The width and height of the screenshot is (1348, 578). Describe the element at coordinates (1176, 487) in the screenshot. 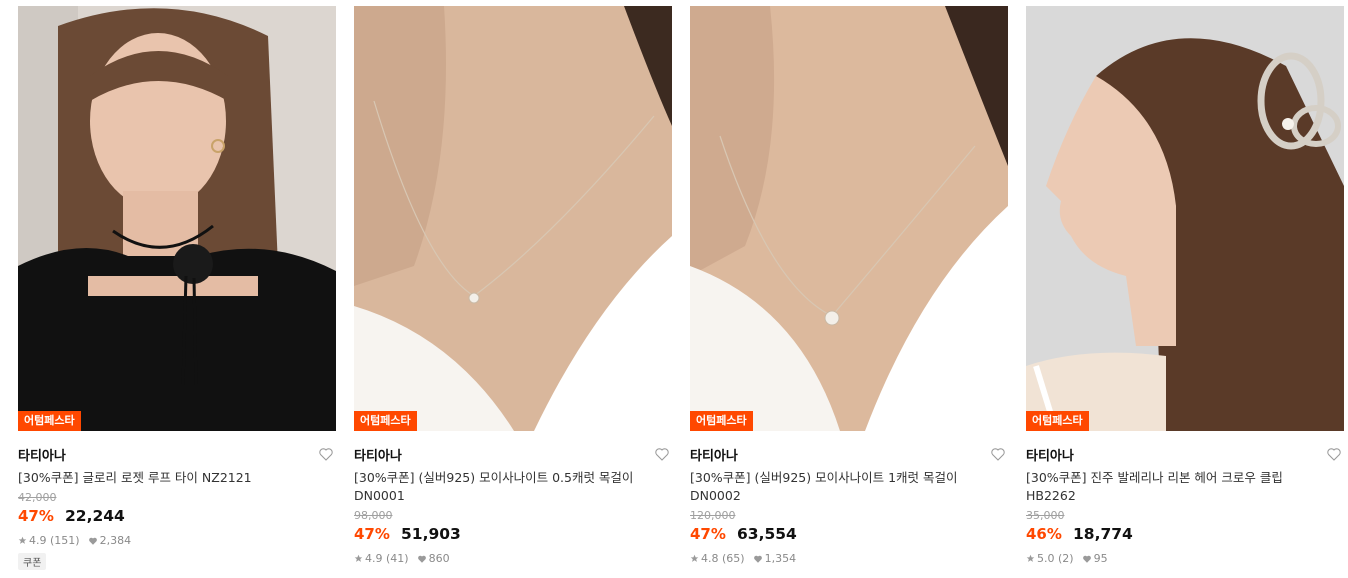

I see `product-title: [30%쿠폰] 진주 발레리나 리본 헤어 크로우 클립 HB2262` at that location.